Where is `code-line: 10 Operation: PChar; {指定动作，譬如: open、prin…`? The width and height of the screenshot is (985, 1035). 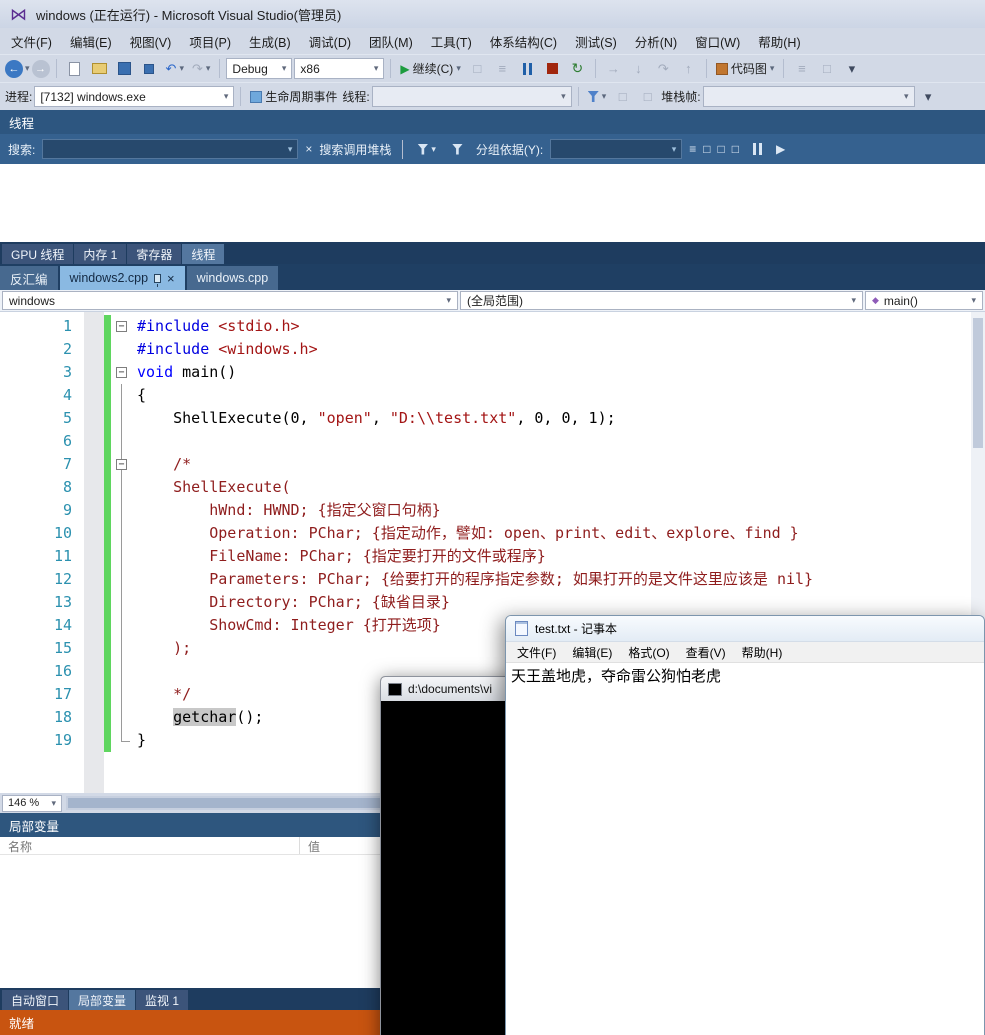 code-line: 10 Operation: PChar; {指定动作，譬如: open、prin… is located at coordinates (492, 533).